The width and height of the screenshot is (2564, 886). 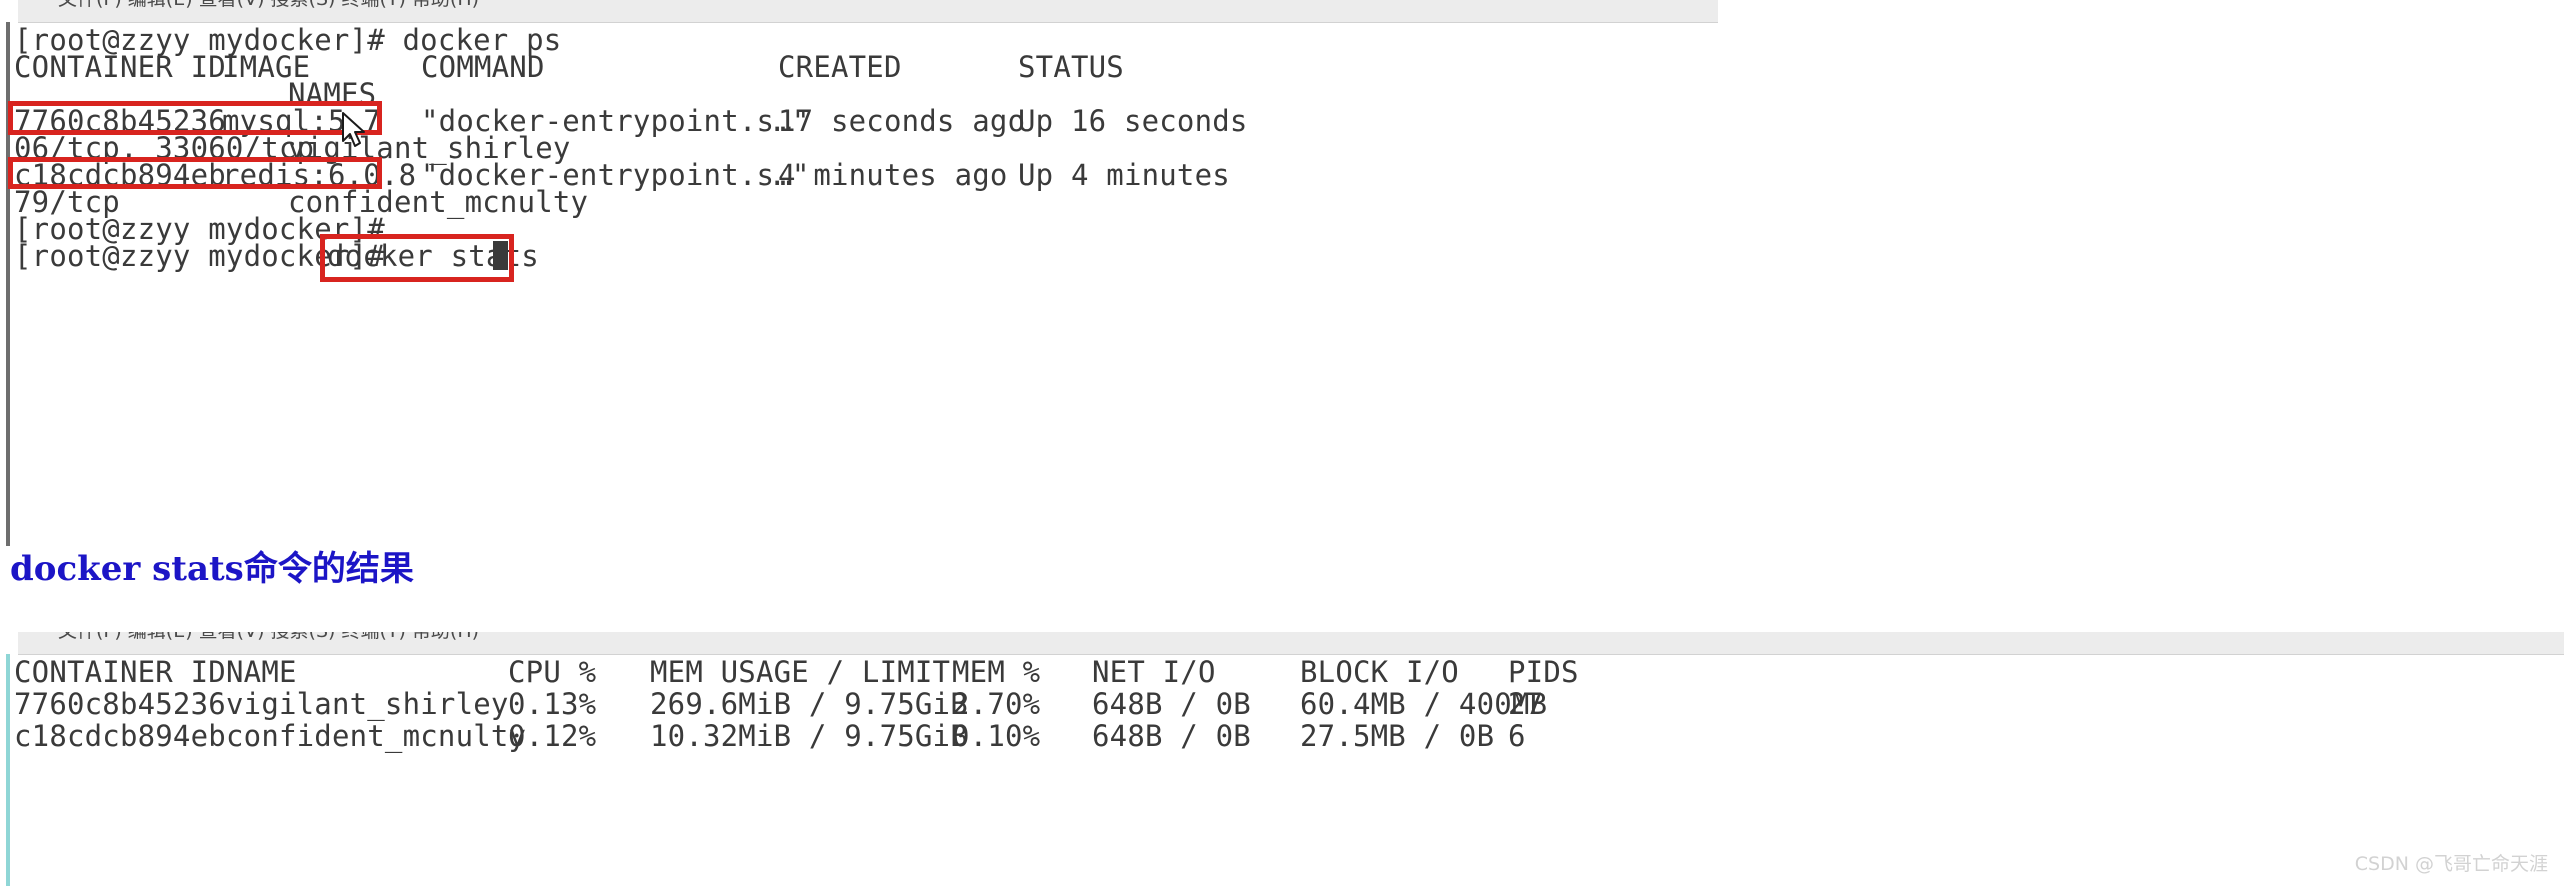 I want to click on stats-row-2-block-io: 27.5MB / 0B, so click(x=1397, y=736).